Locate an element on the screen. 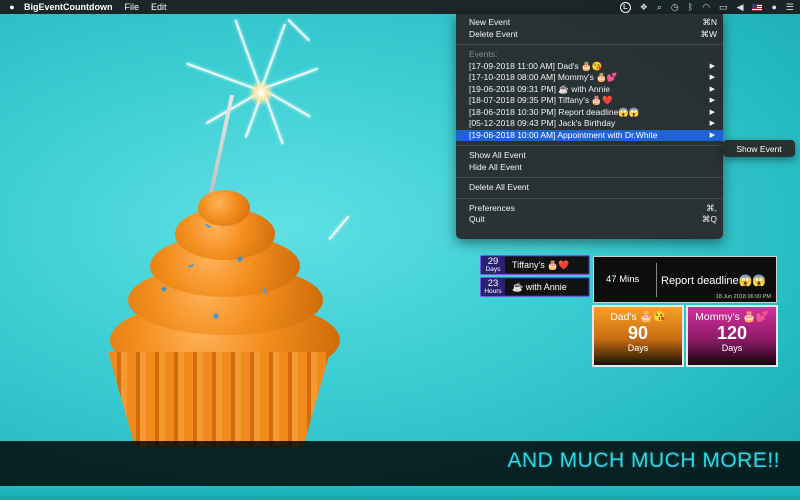  banner-text: AND MUCH MUCH MORE!! is located at coordinates (643, 460).